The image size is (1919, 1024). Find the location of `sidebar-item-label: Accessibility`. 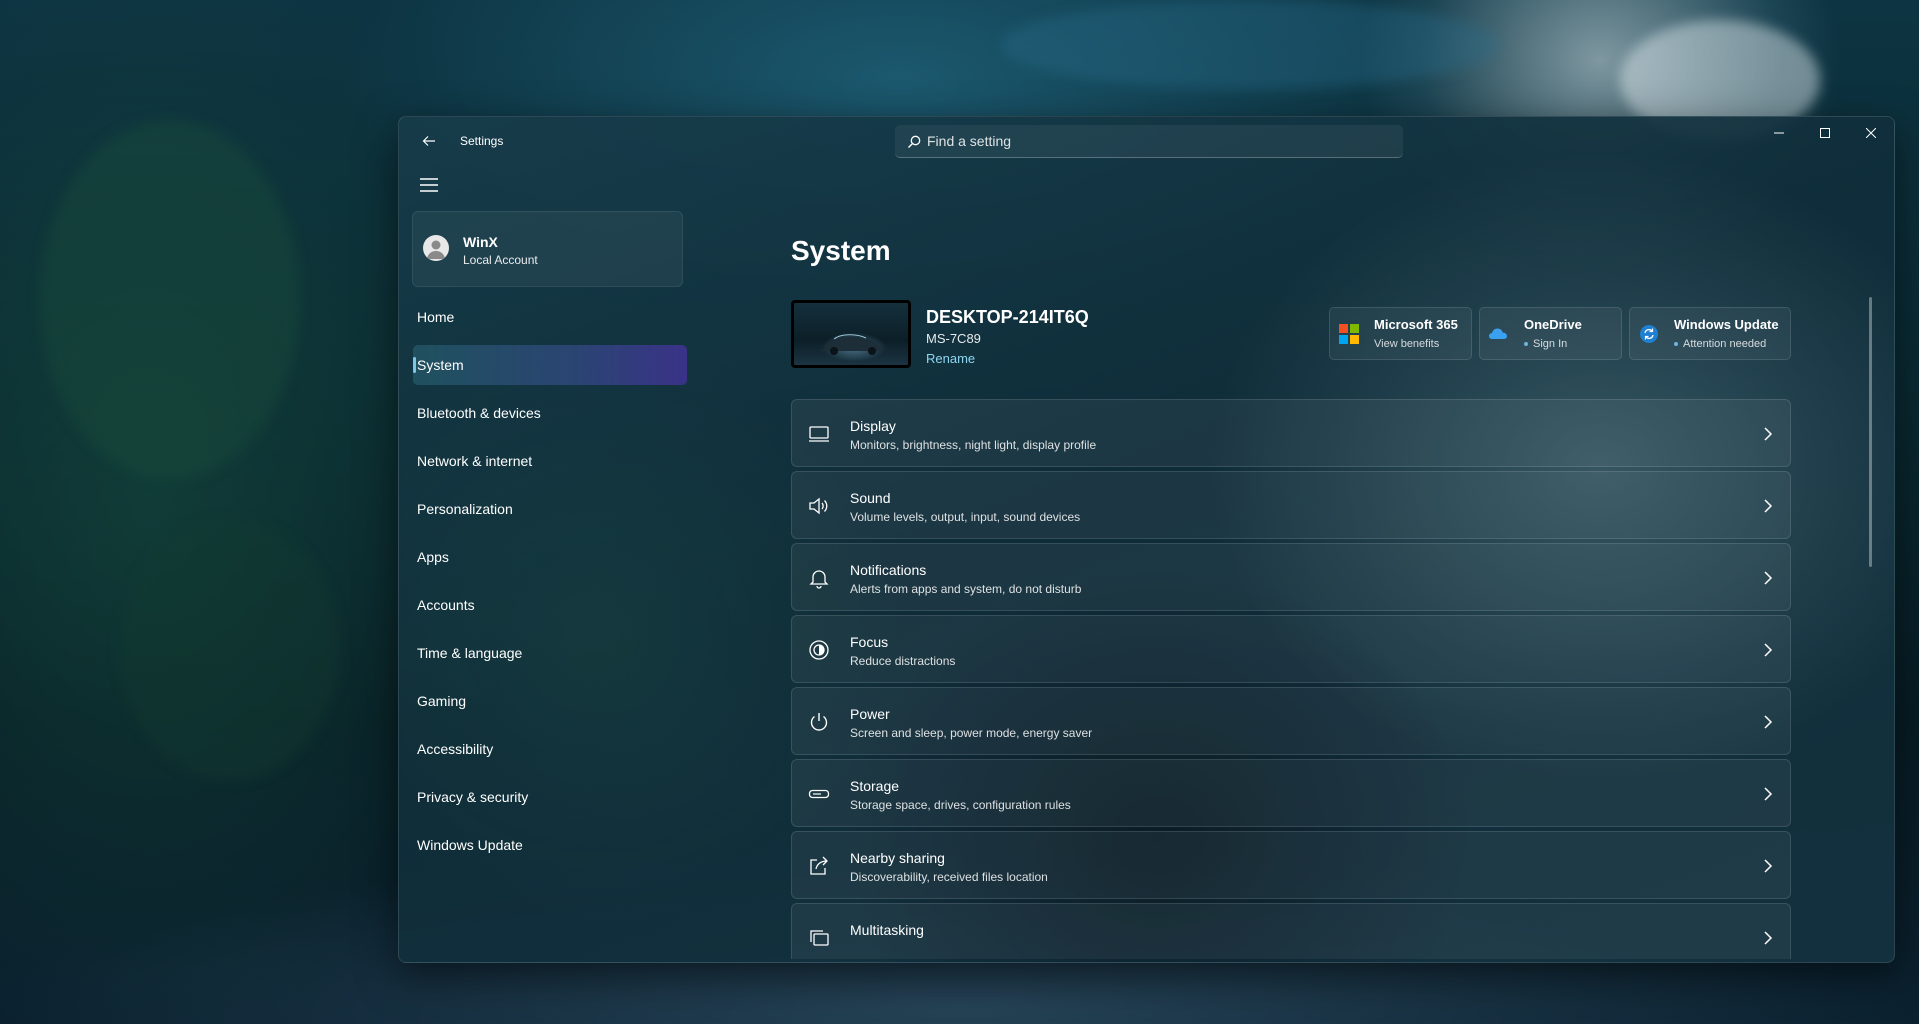

sidebar-item-label: Accessibility is located at coordinates (455, 749).